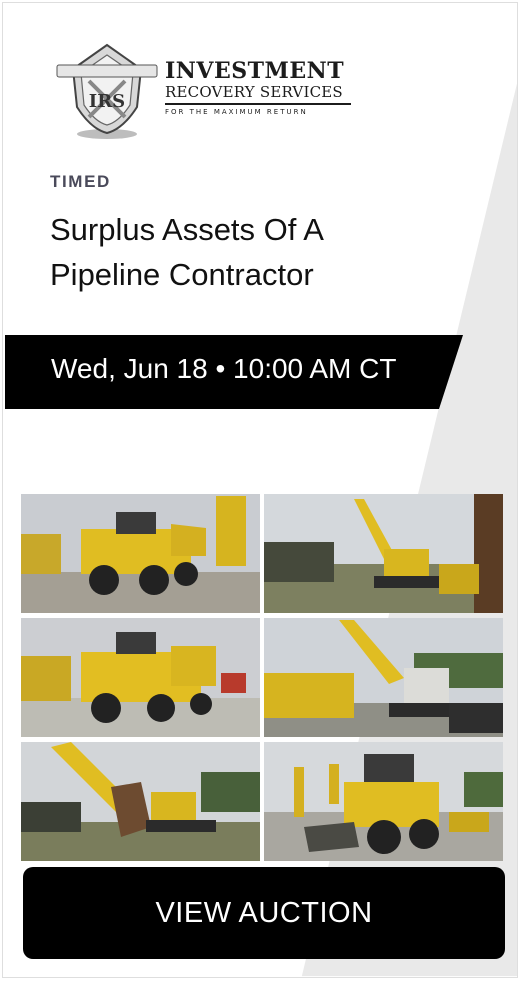 This screenshot has height=982, width=520. What do you see at coordinates (264, 913) in the screenshot?
I see `view-auction-button: VIEW AUCTION` at bounding box center [264, 913].